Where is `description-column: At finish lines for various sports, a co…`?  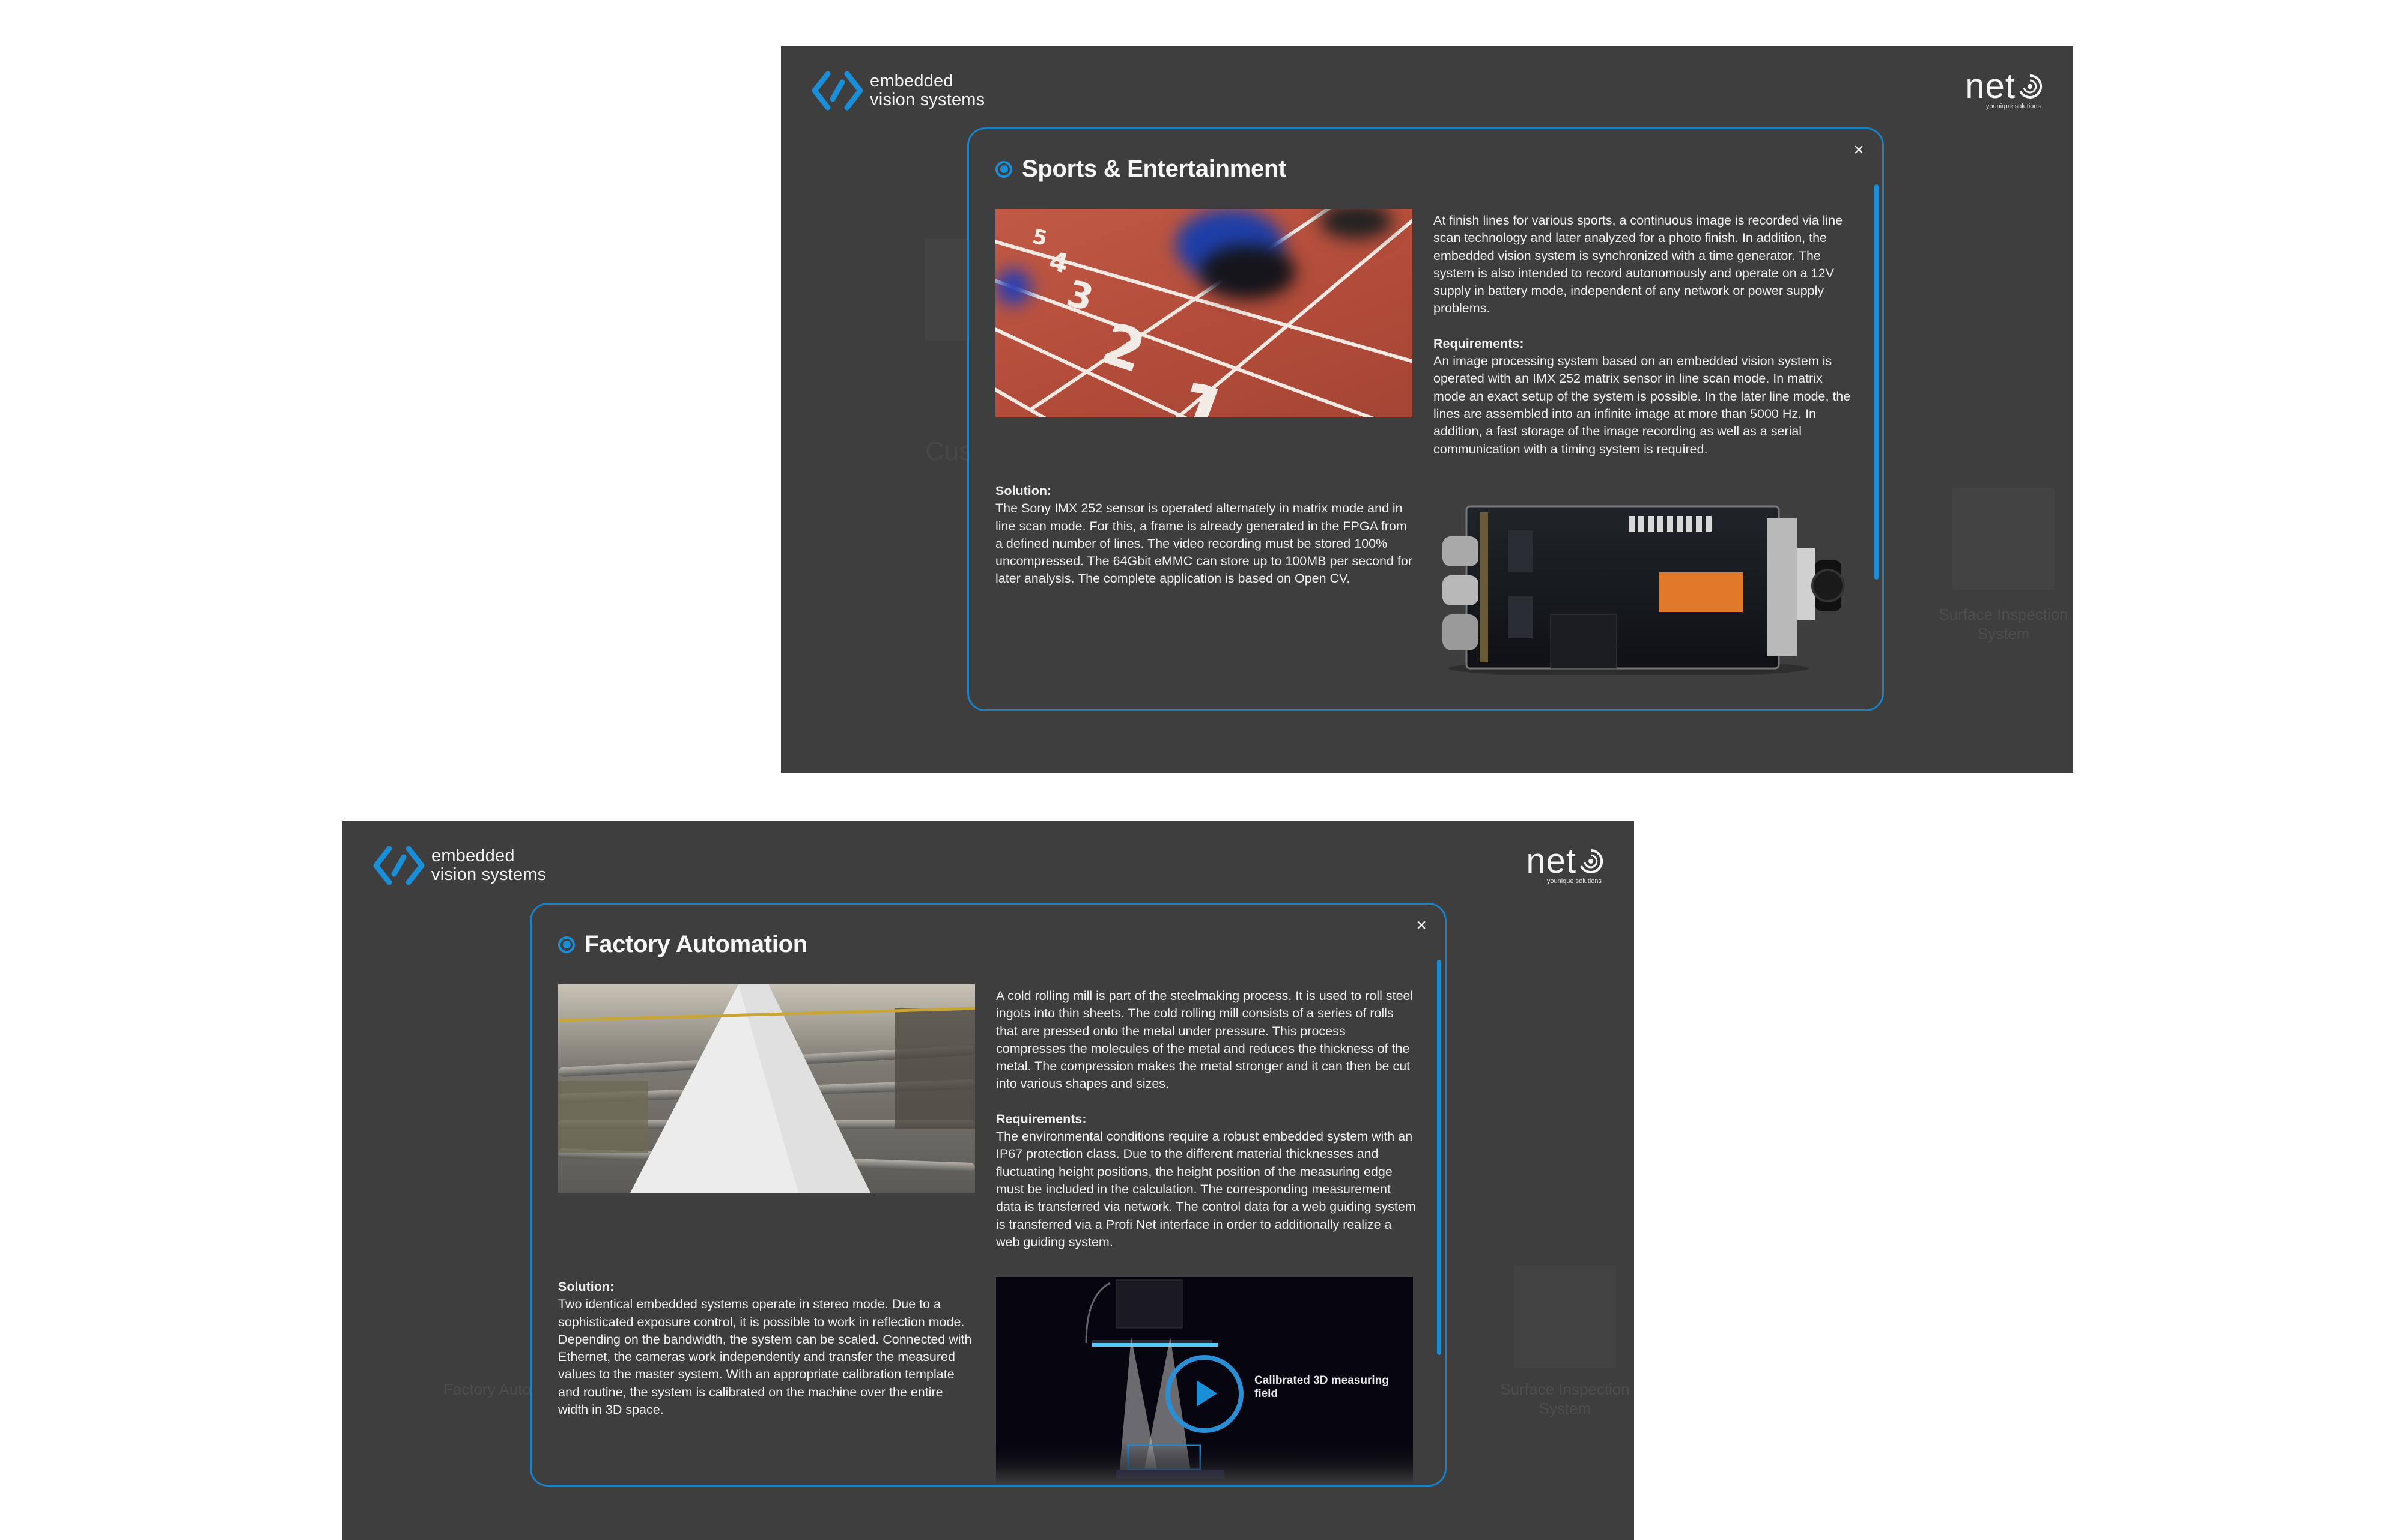
description-column: At finish lines for various sports, a co… is located at coordinates (1643, 335).